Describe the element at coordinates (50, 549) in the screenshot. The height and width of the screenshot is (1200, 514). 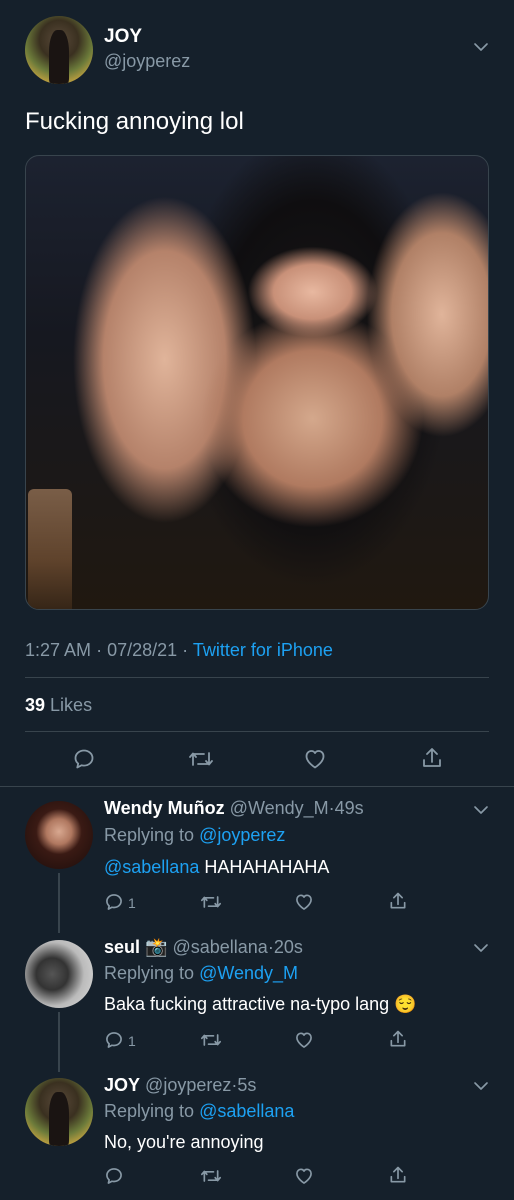
I see `glass-shape` at that location.